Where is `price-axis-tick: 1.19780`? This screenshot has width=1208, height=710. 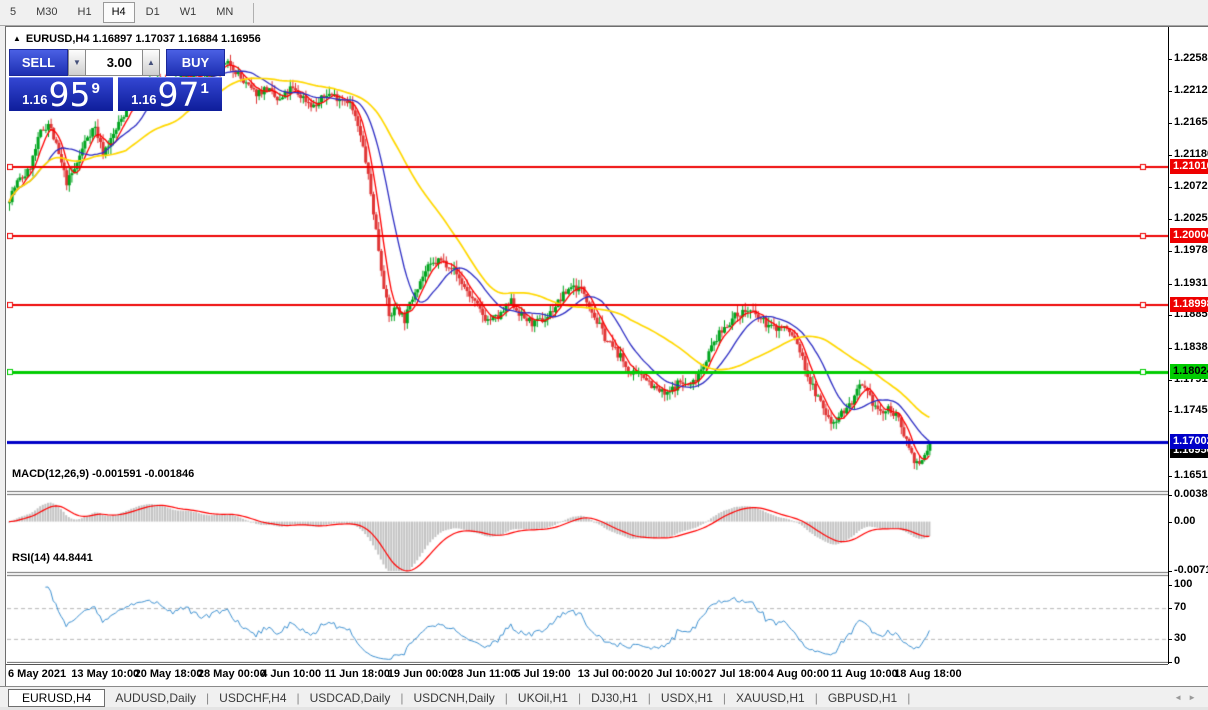
price-axis-tick: 1.19780 is located at coordinates (1188, 250).